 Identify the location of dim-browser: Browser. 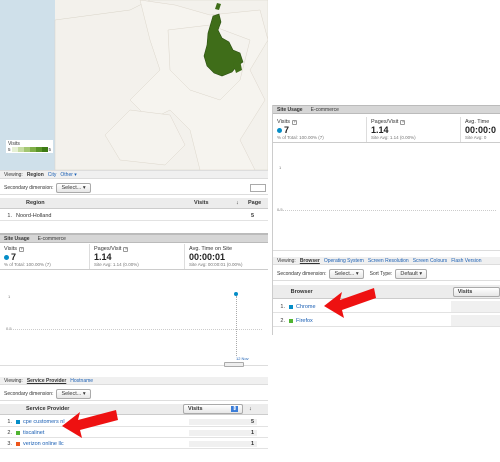
(310, 261).